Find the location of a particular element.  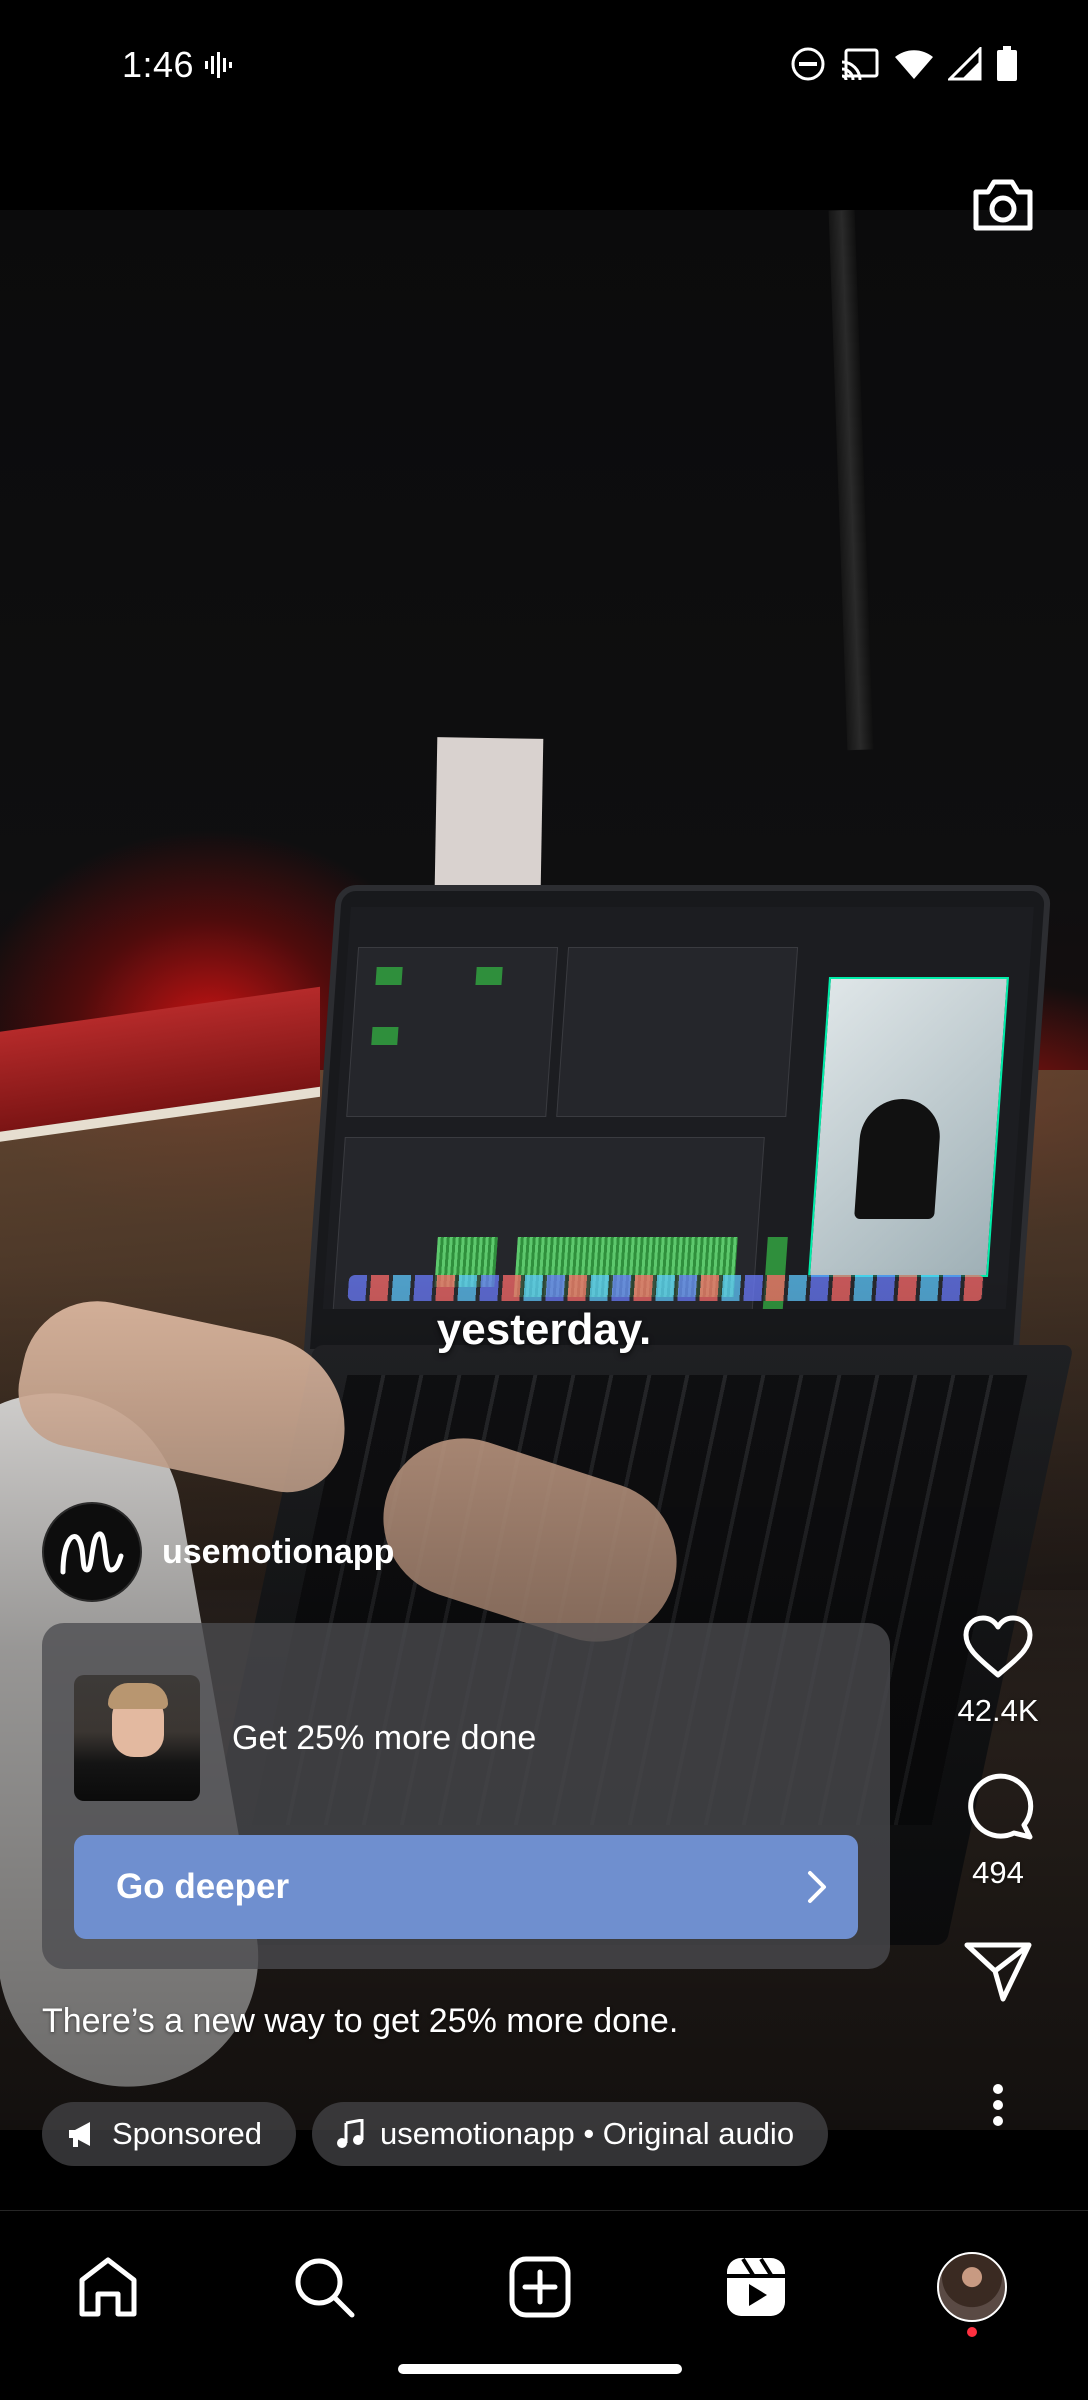

more-options-button is located at coordinates (998, 2105).